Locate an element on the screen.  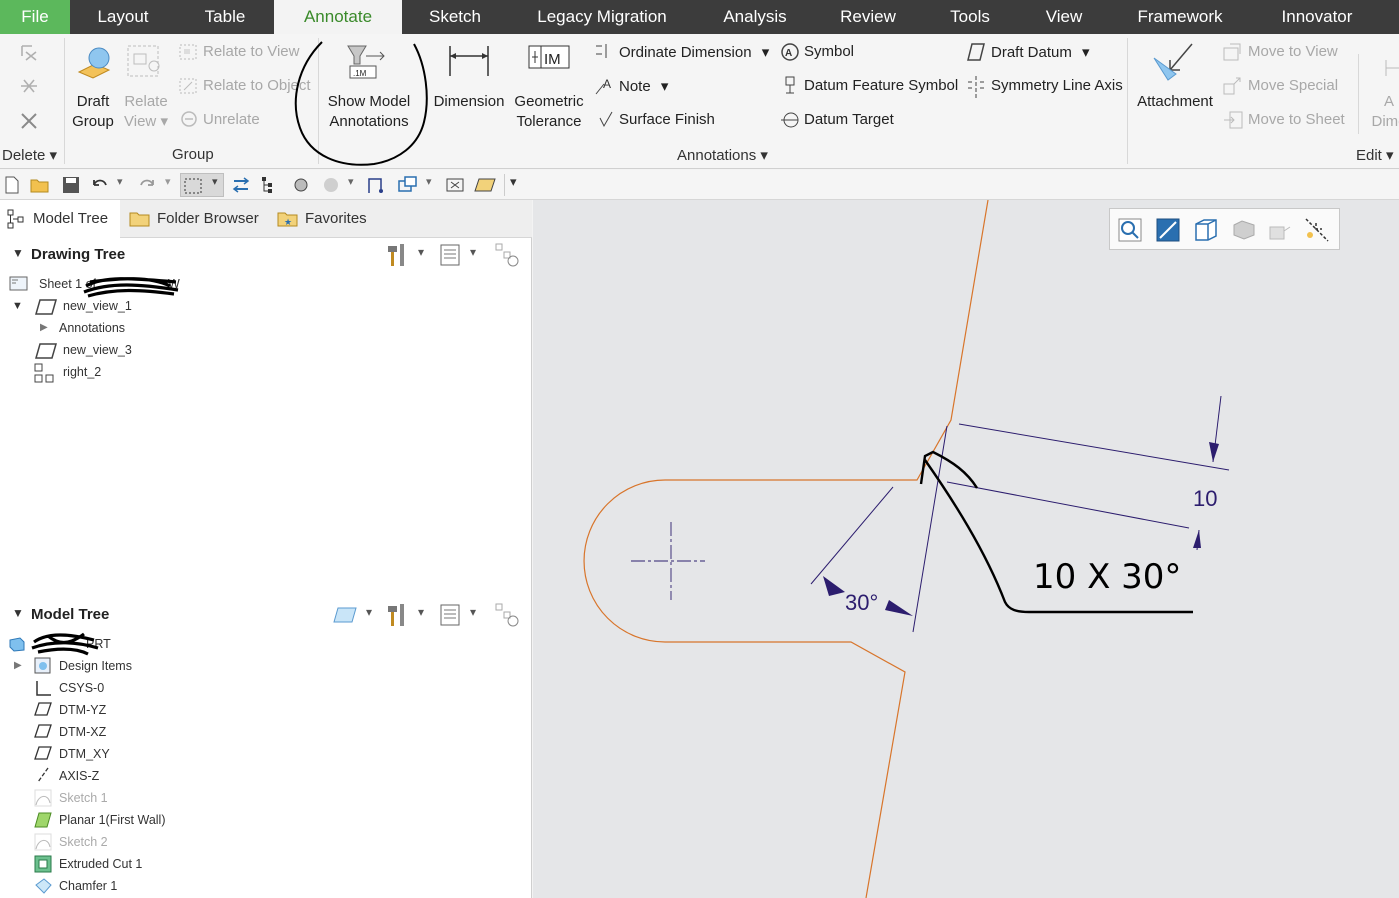
menu-legacy-migration: Legacy Migration is located at coordinates (602, 17).